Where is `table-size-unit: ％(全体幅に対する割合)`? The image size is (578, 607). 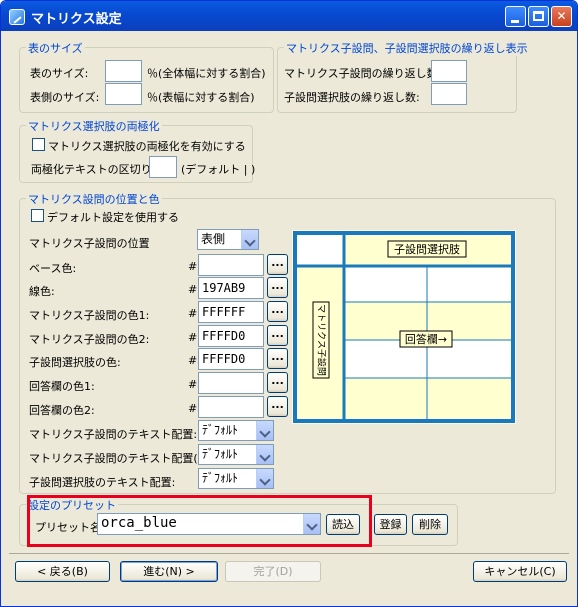
table-size-unit: ％(全体幅に対する割合) is located at coordinates (206, 73).